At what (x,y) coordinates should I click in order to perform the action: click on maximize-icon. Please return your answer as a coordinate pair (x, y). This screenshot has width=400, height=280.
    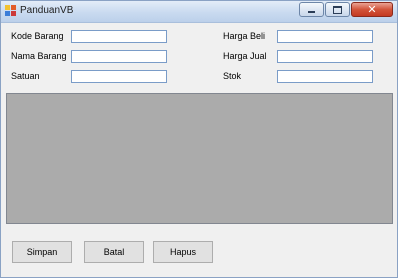
    Looking at the image, I should click on (337, 9).